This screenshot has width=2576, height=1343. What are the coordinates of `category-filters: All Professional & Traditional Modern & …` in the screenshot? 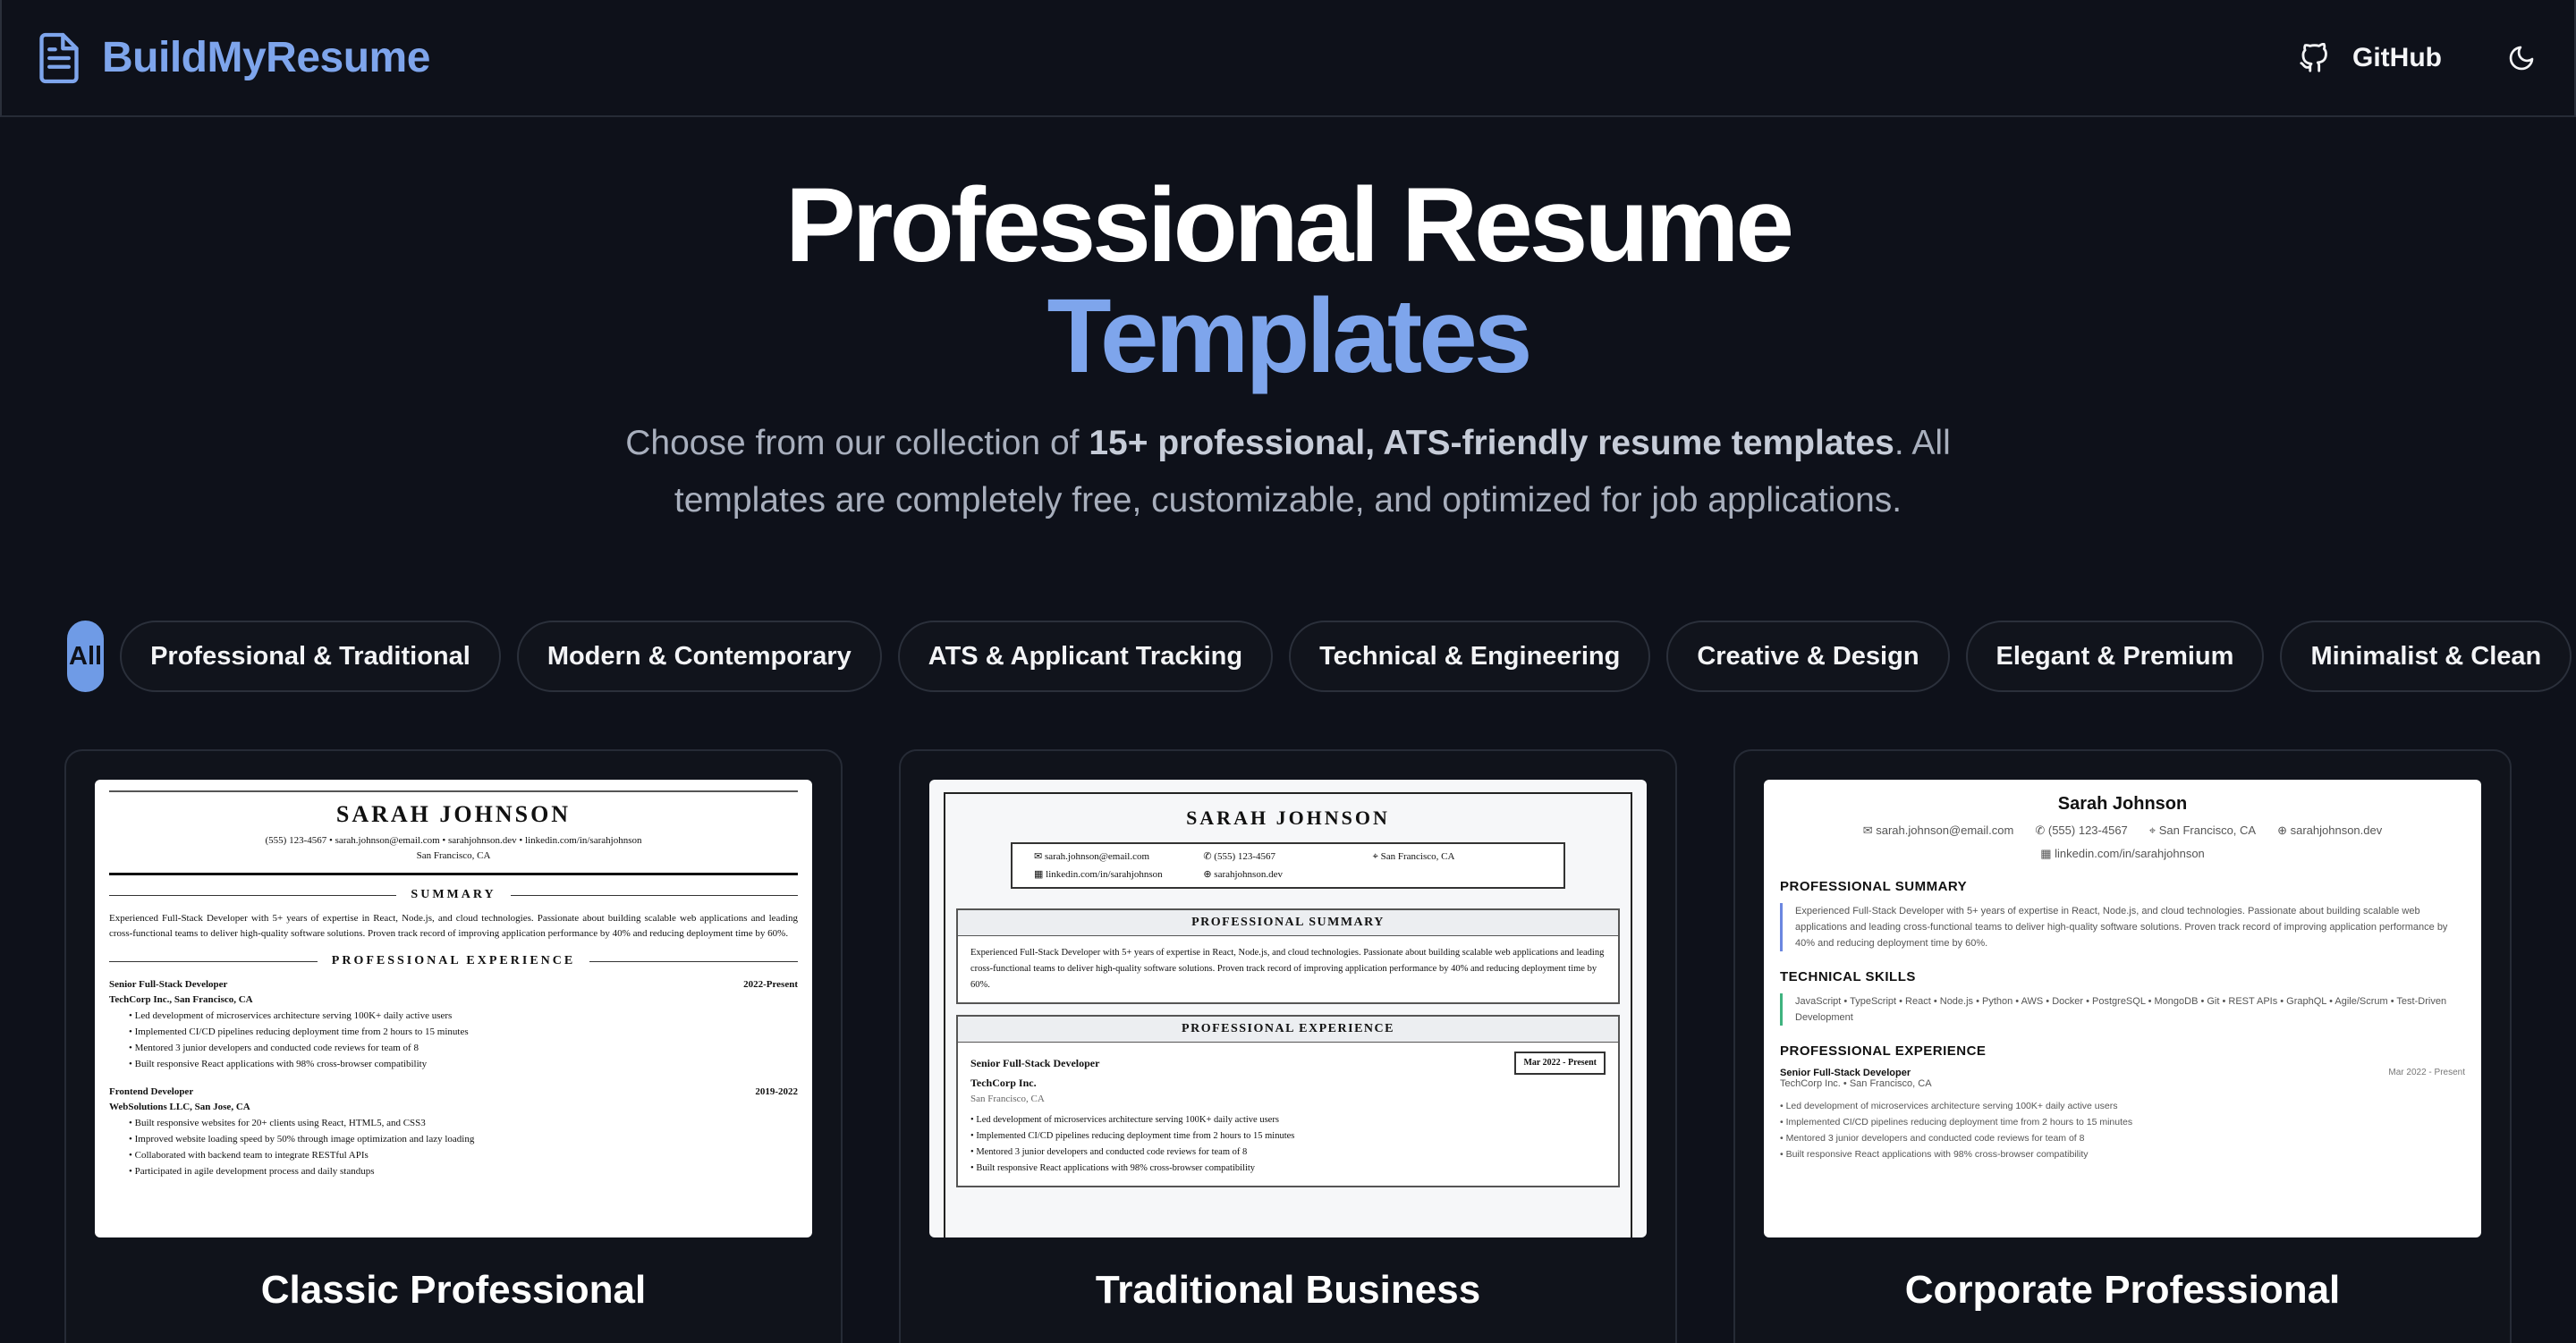 It's located at (1319, 656).